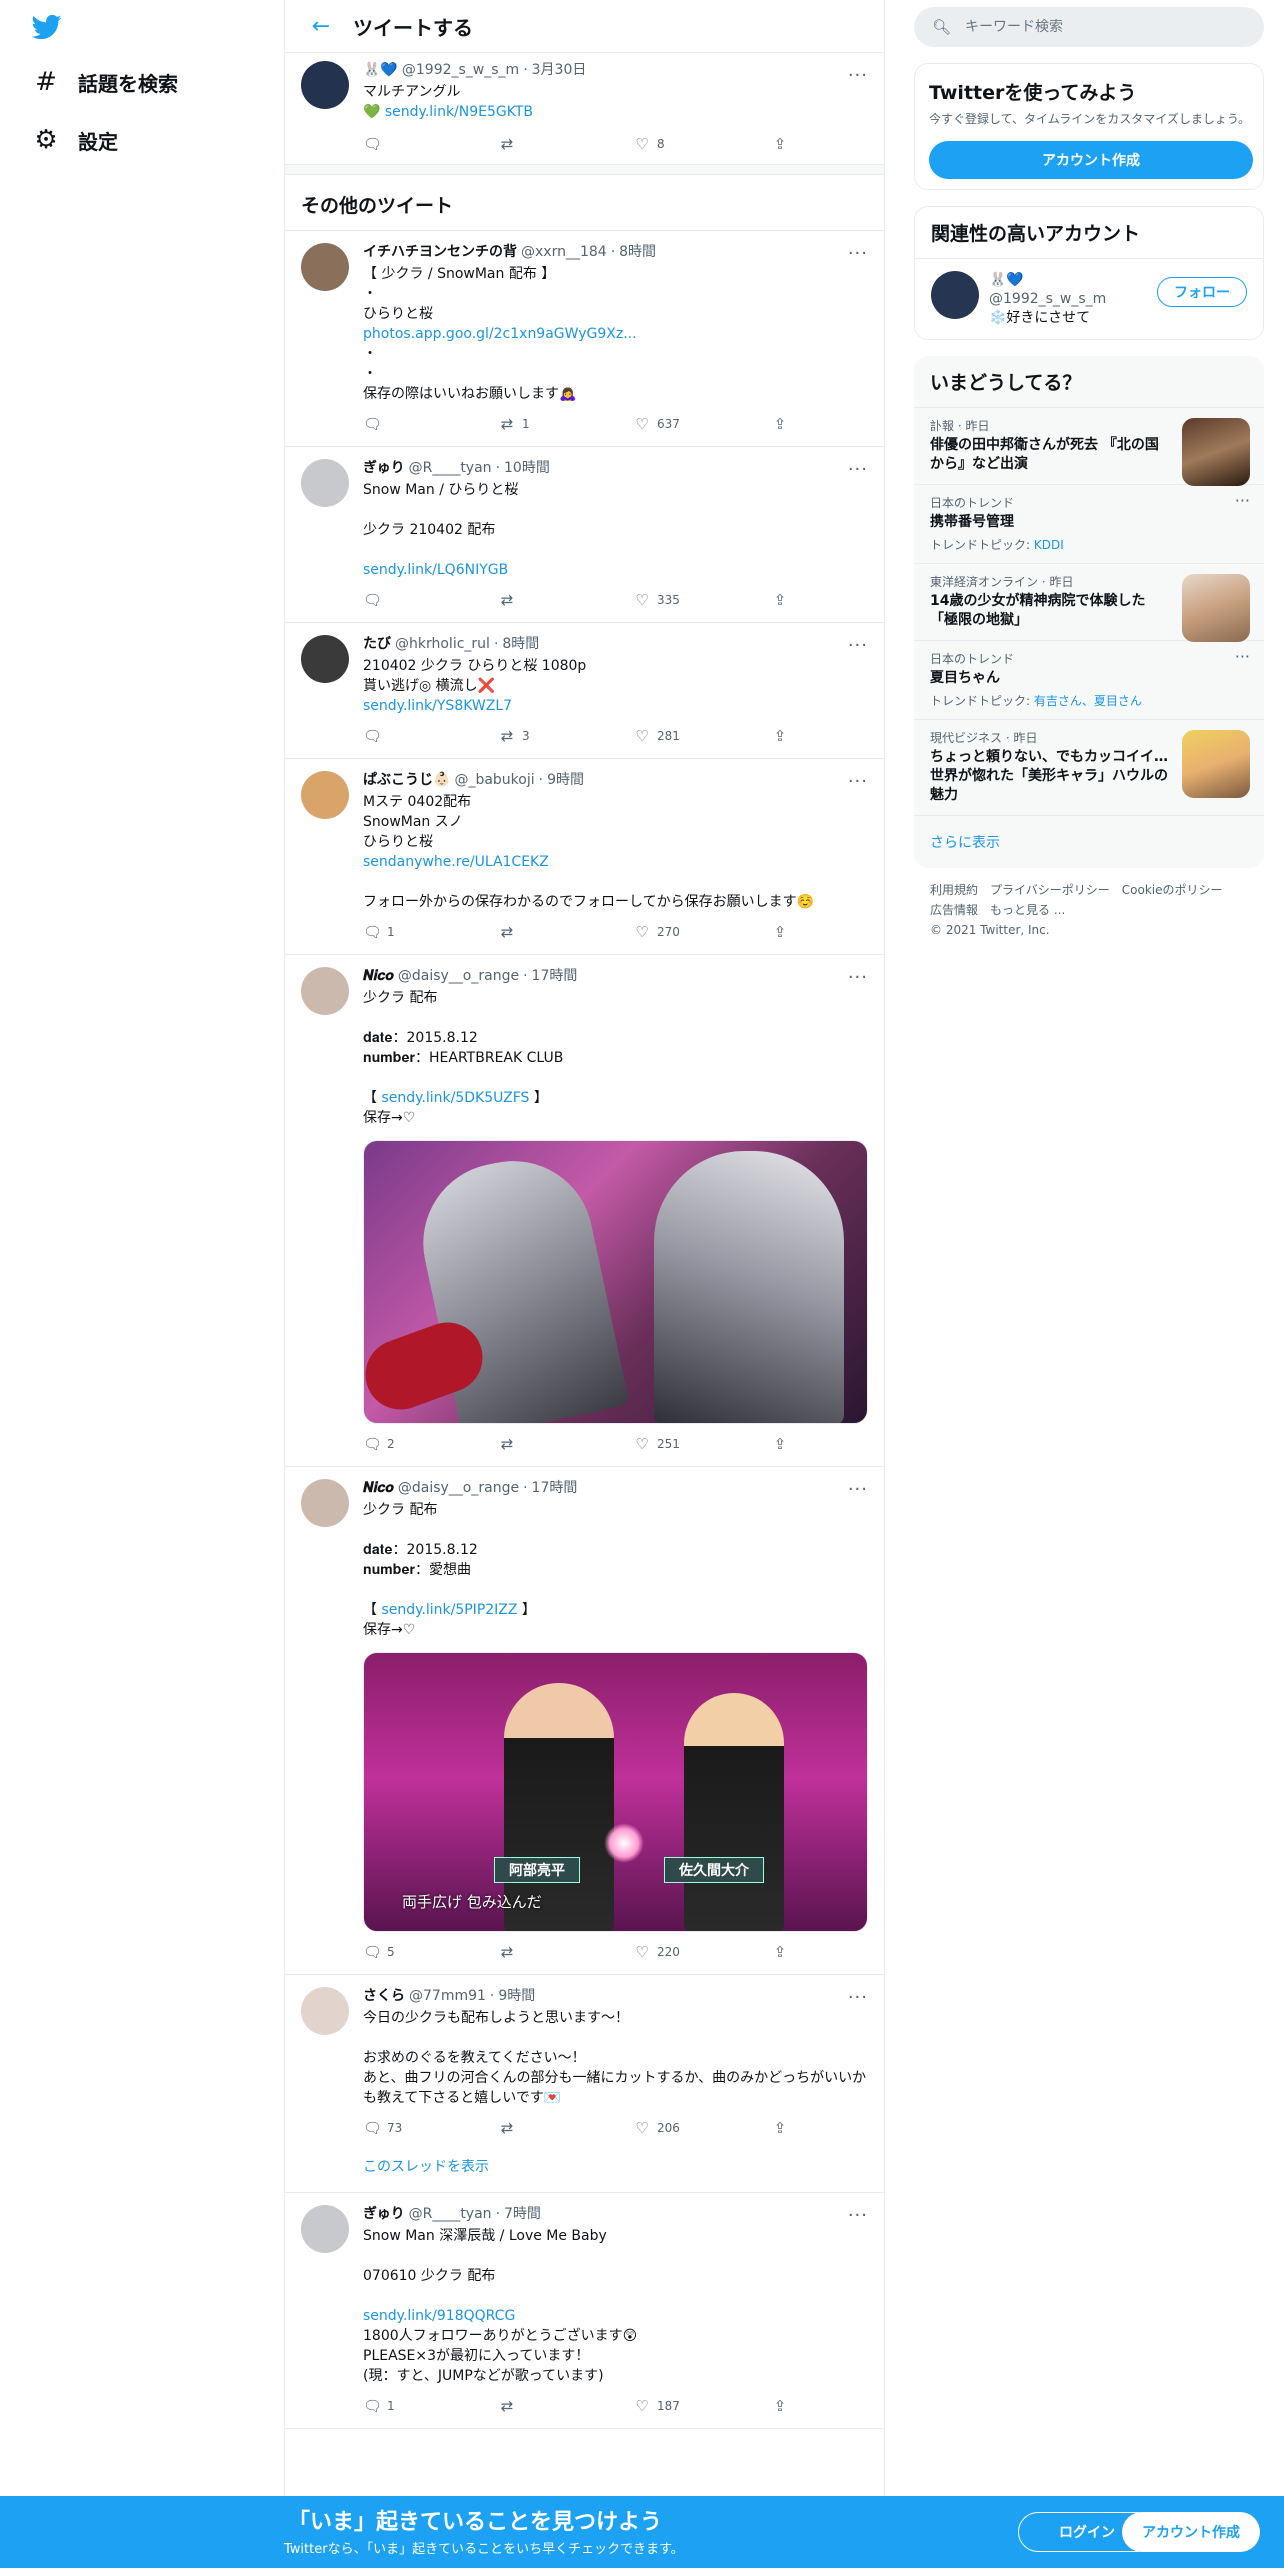 The image size is (1284, 2568). I want to click on tweet-author-name: 🐰💙, so click(380, 70).